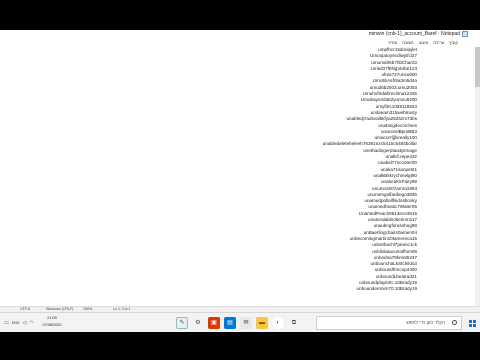  Describe the element at coordinates (25, 323) in the screenshot. I see `volume-icon: ◁` at that location.